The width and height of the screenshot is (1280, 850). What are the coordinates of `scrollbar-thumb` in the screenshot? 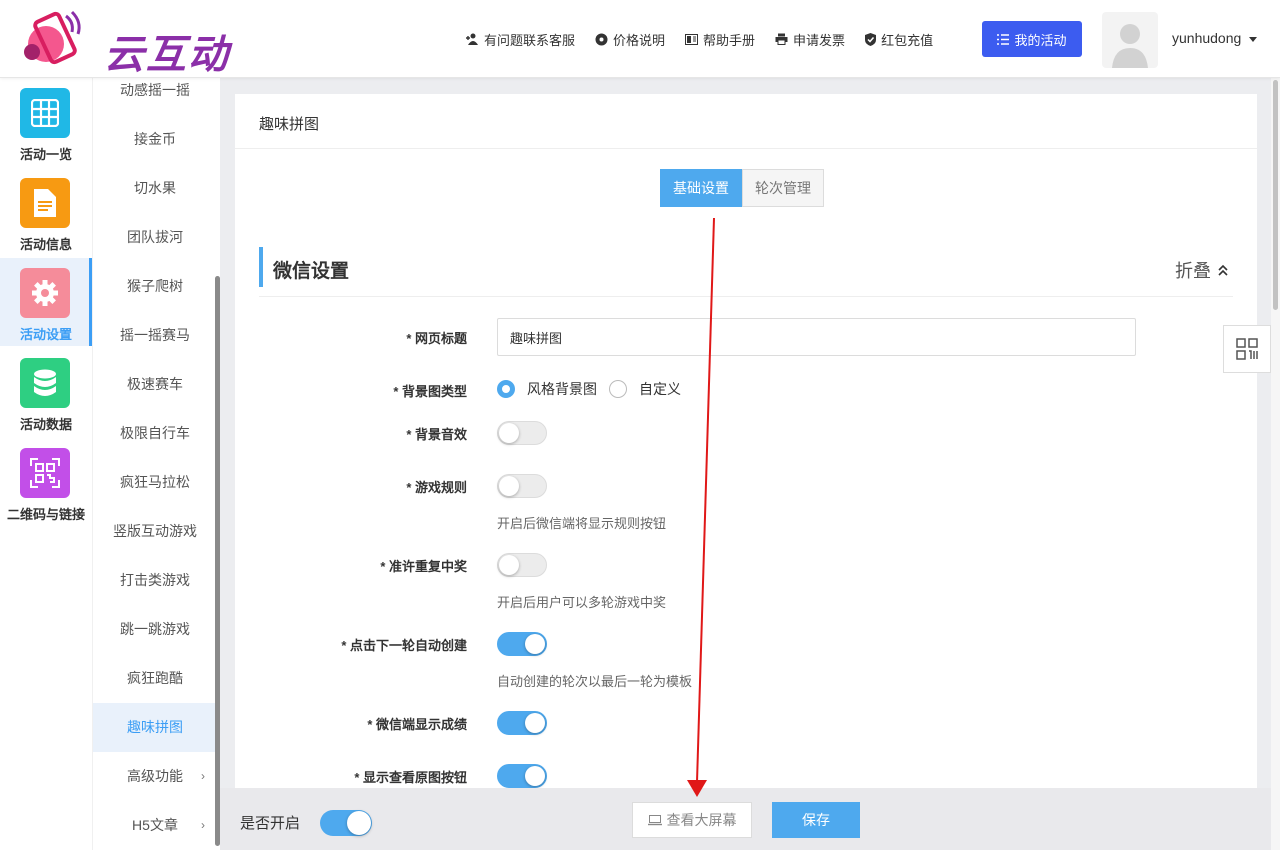 It's located at (1275, 195).